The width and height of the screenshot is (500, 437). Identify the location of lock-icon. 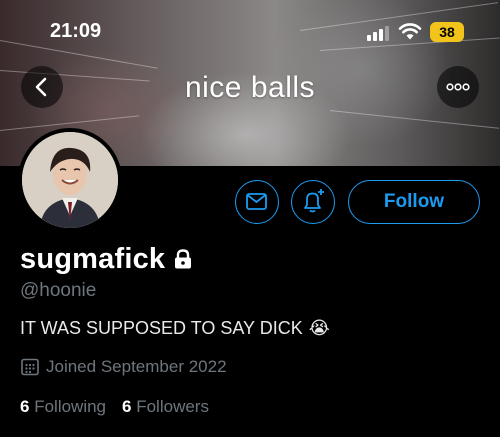
(183, 259).